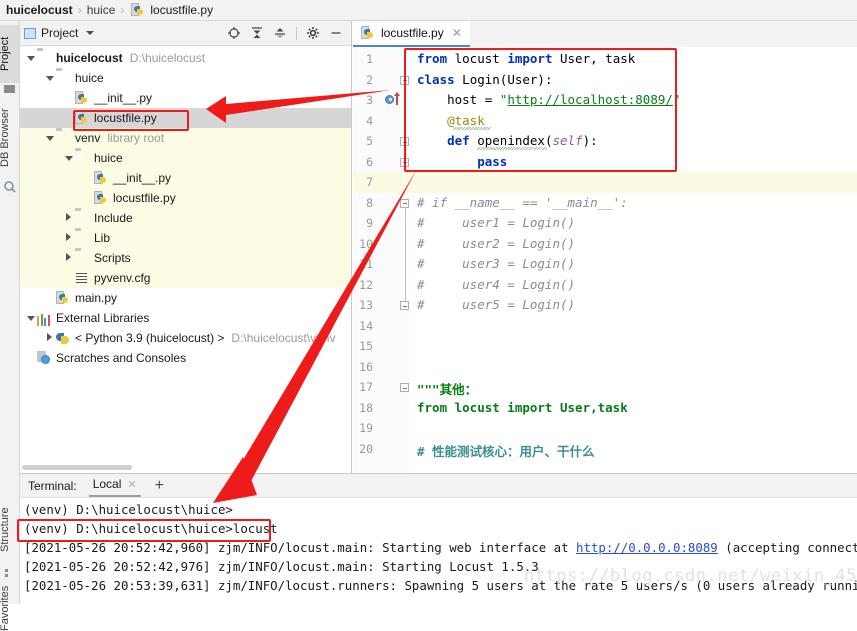  Describe the element at coordinates (526, 58) in the screenshot. I see `code-line-1: from locust import User, task` at that location.